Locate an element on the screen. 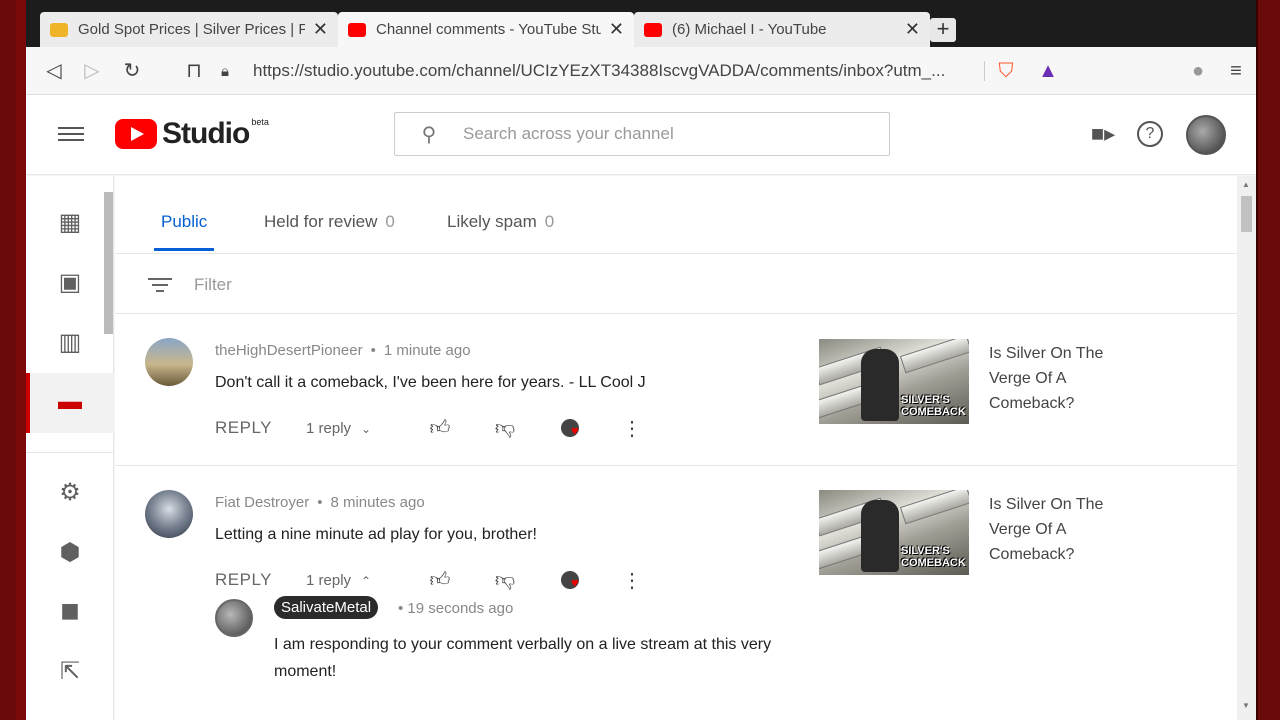 This screenshot has width=1280, height=720. reply-author-badge: SalivateMetal is located at coordinates (326, 607).